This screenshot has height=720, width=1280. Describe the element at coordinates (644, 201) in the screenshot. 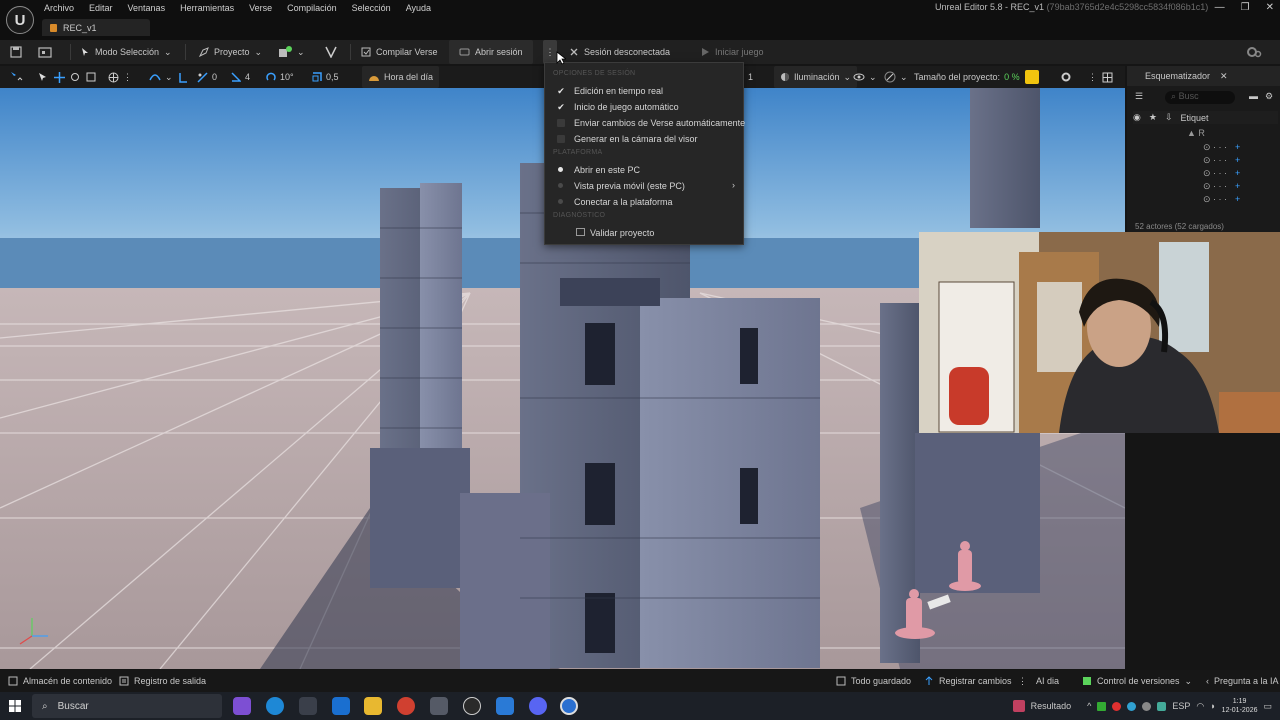

I see `menu-item-connect-platform: Conectar a la plataforma` at that location.